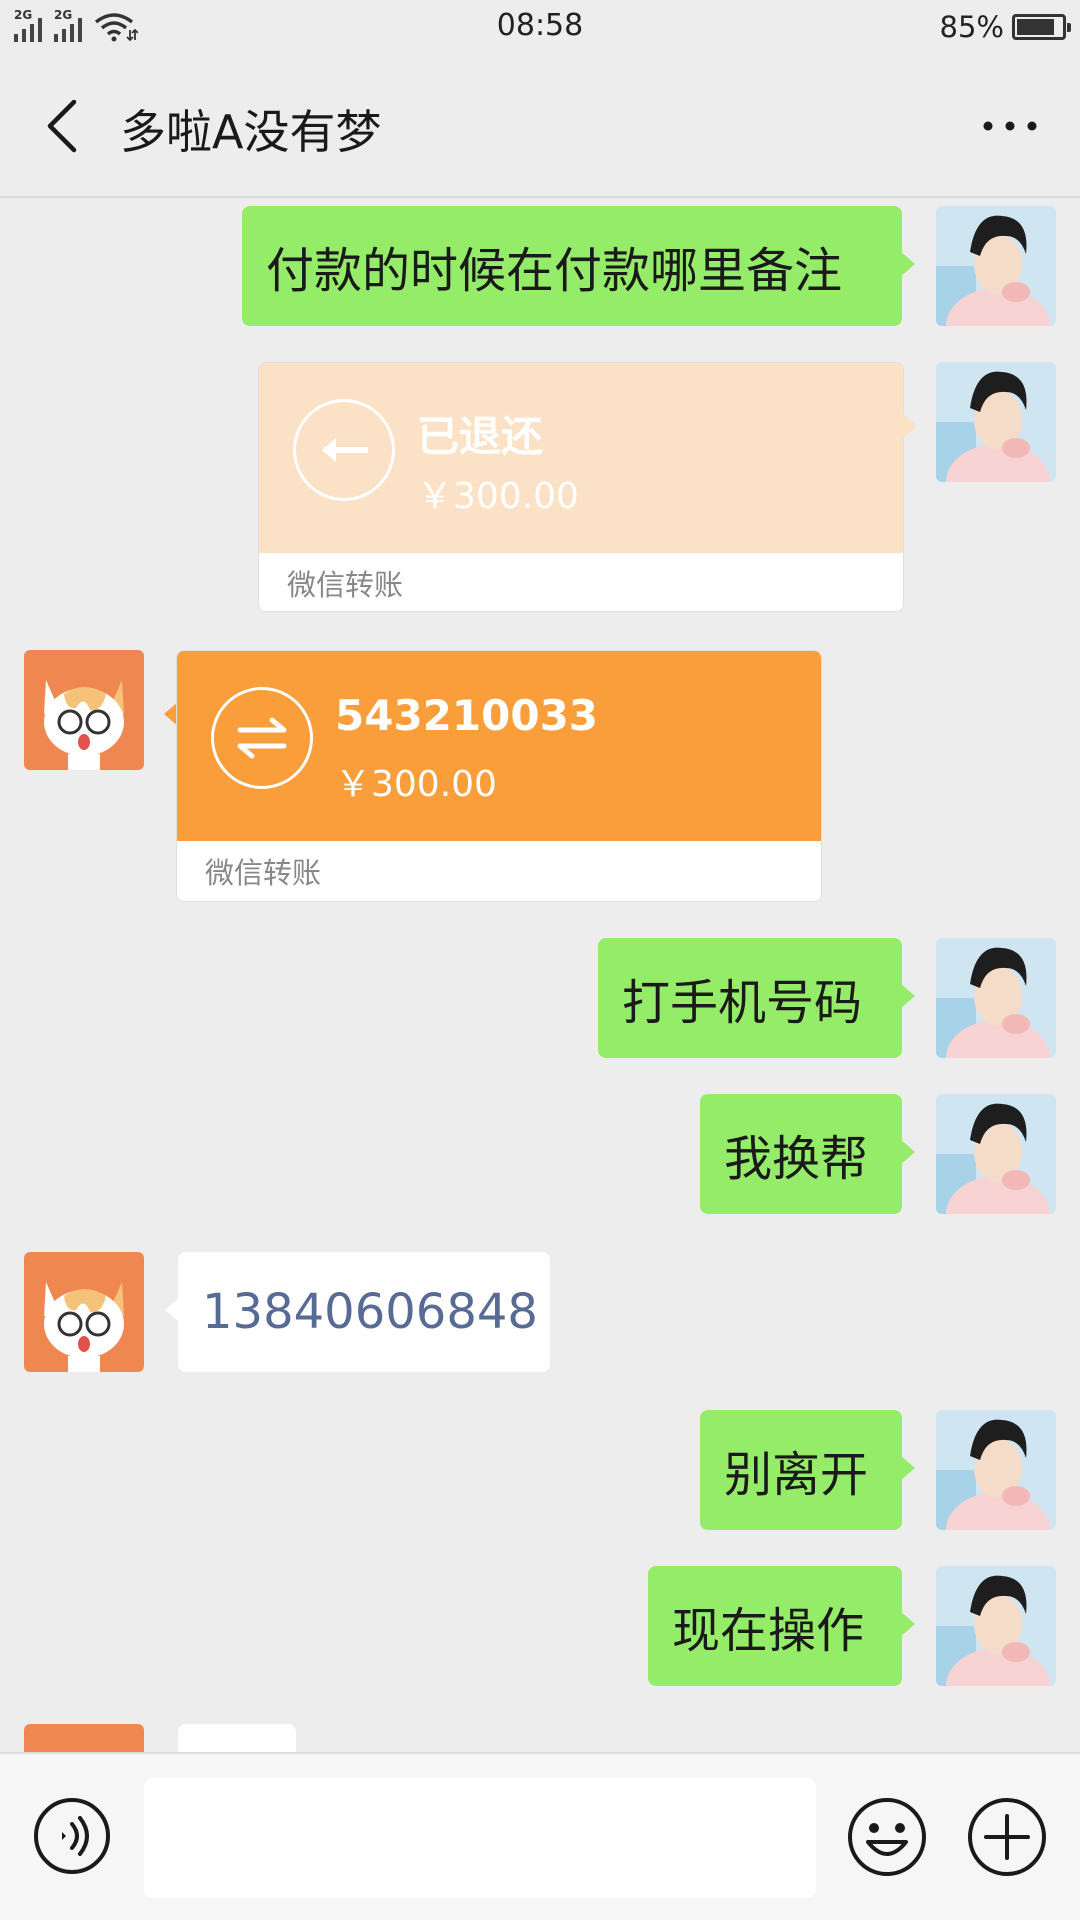  Describe the element at coordinates (581, 487) in the screenshot. I see `transfer-card-refunded: 已退还 ￥300.00 微信转账` at that location.